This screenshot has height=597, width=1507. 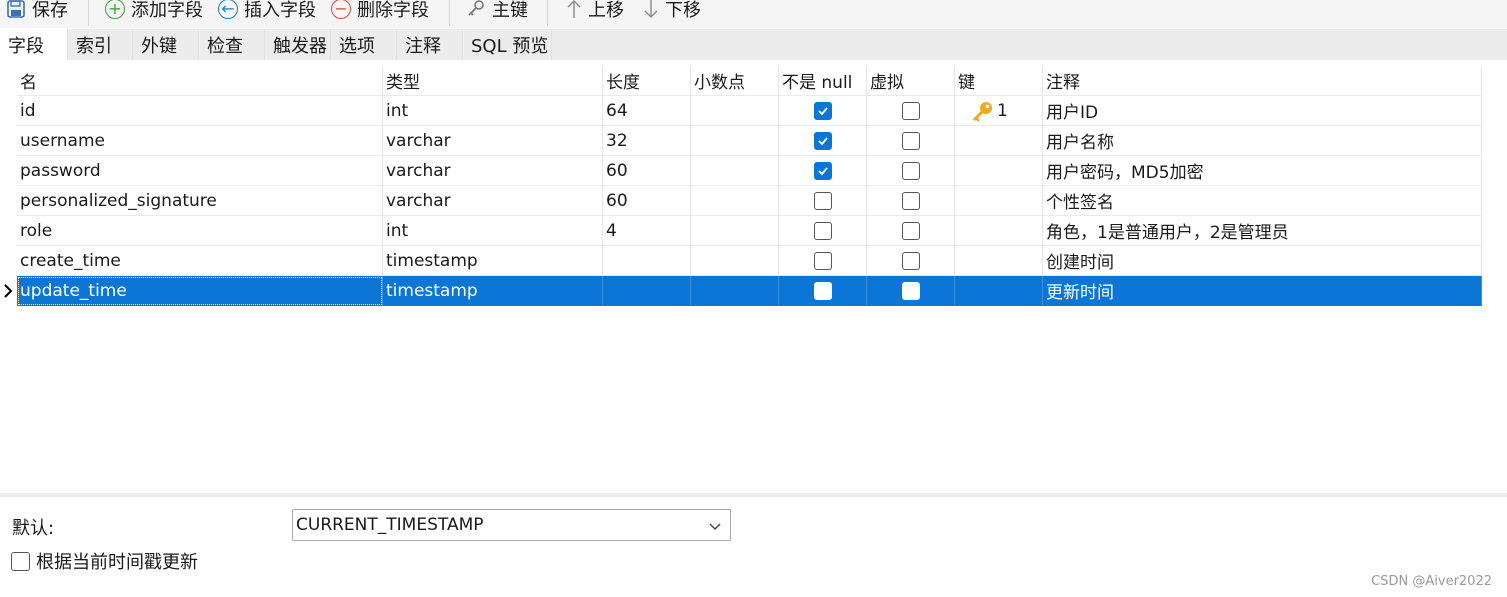 What do you see at coordinates (232, 44) in the screenshot?
I see `tab-checks: 检查` at bounding box center [232, 44].